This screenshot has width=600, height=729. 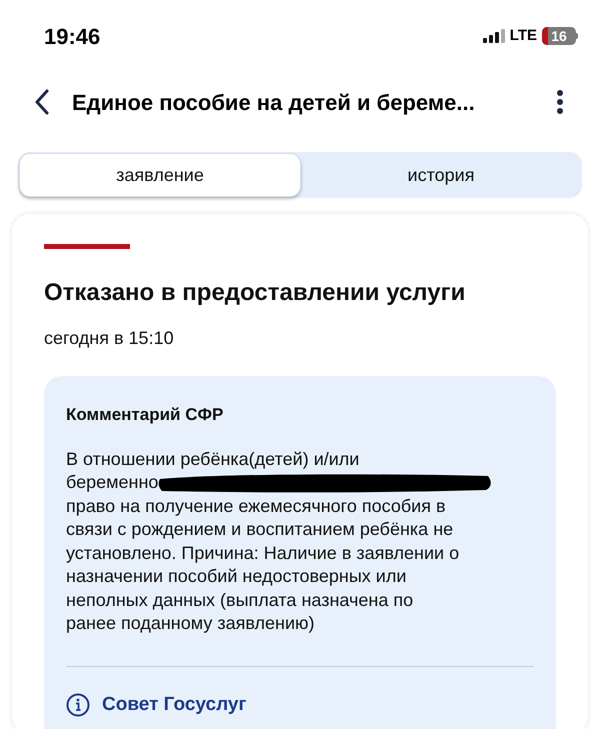 What do you see at coordinates (493, 36) in the screenshot?
I see `signal-icon` at bounding box center [493, 36].